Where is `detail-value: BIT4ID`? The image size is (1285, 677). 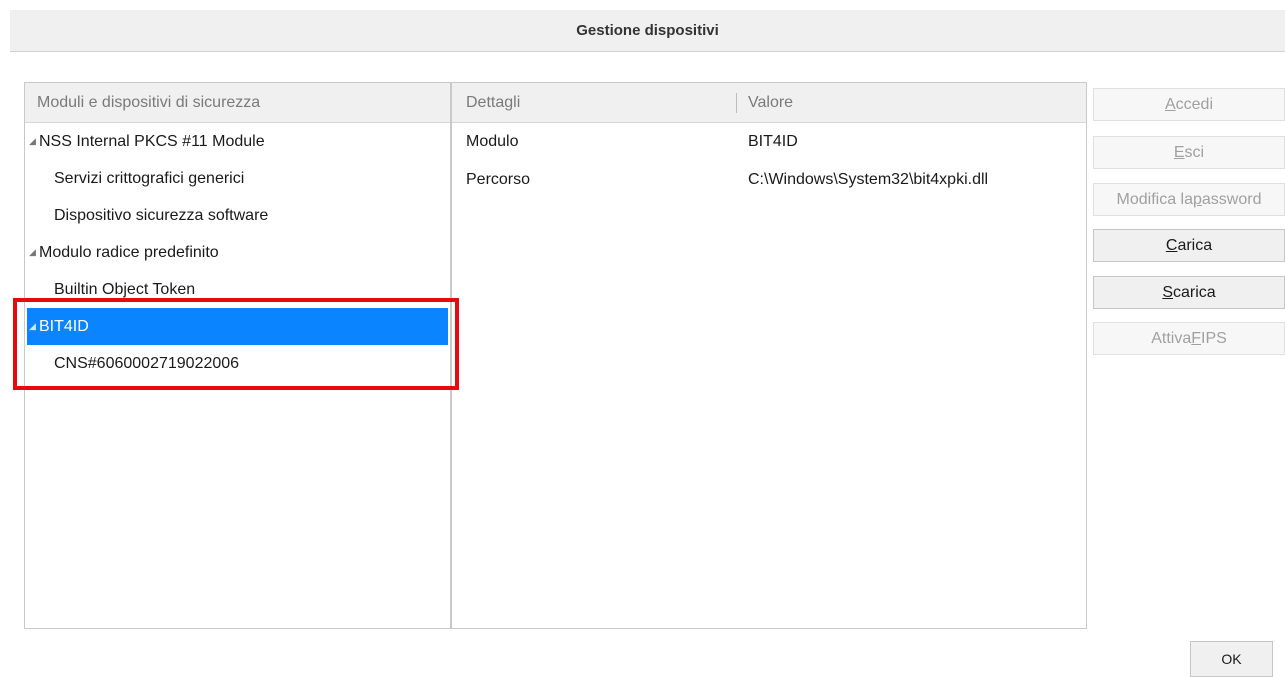 detail-value: BIT4ID is located at coordinates (773, 141).